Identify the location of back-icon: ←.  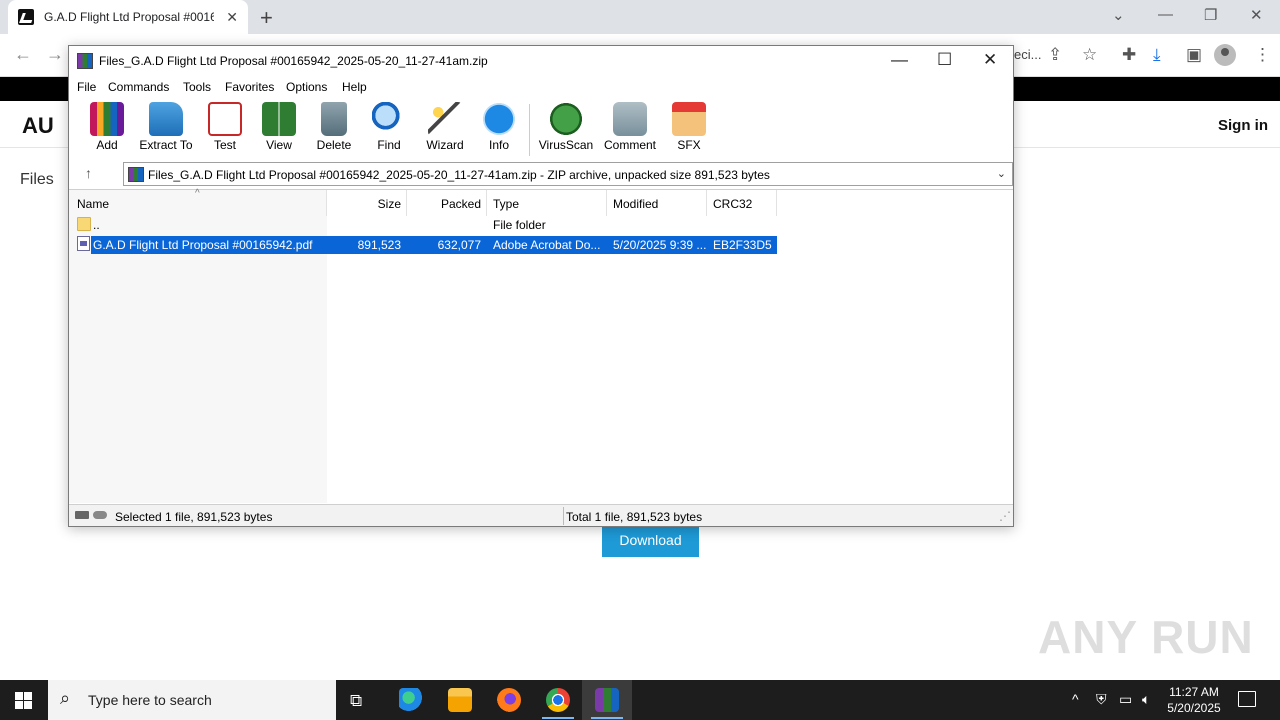
(23, 54).